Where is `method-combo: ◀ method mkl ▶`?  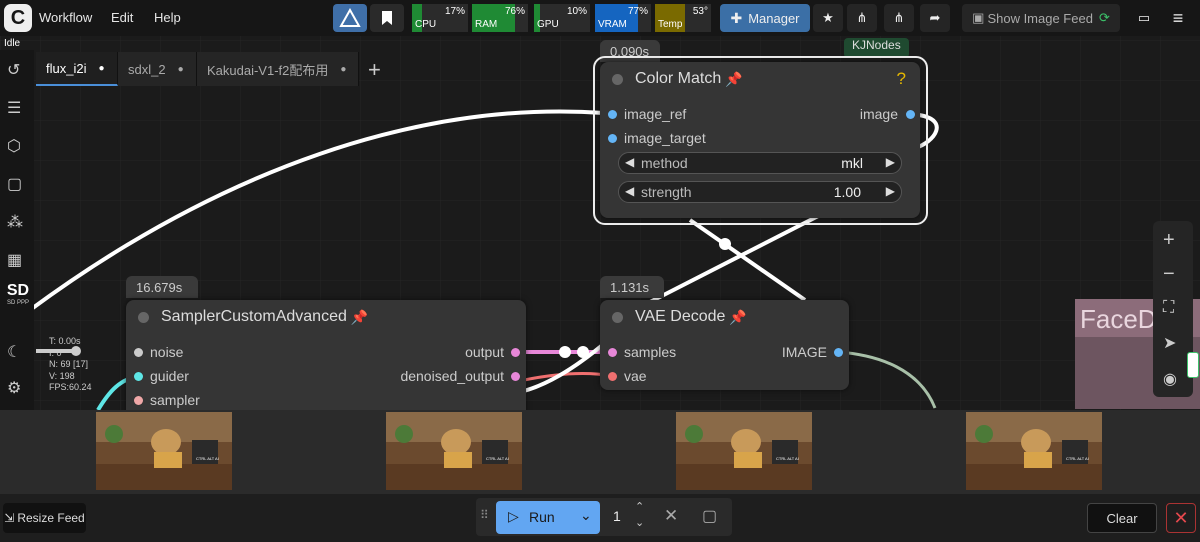 method-combo: ◀ method mkl ▶ is located at coordinates (760, 163).